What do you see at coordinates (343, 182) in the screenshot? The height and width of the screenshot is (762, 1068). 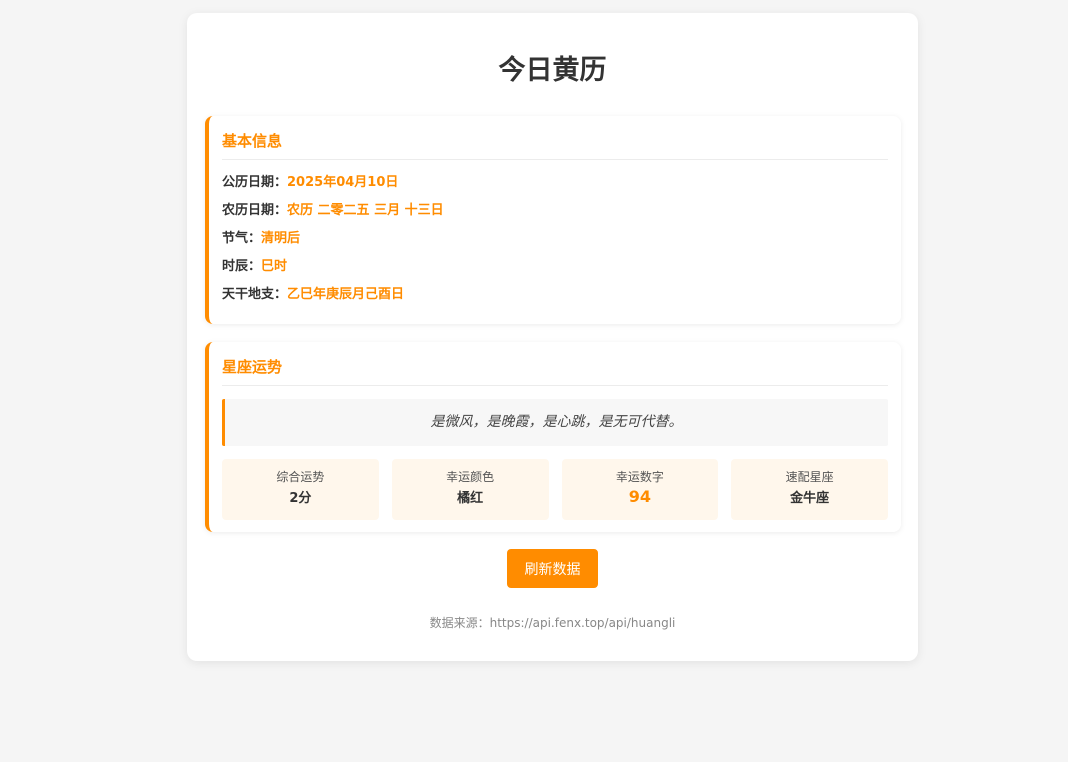 I see `solar-date-value: 2025年04月10日` at bounding box center [343, 182].